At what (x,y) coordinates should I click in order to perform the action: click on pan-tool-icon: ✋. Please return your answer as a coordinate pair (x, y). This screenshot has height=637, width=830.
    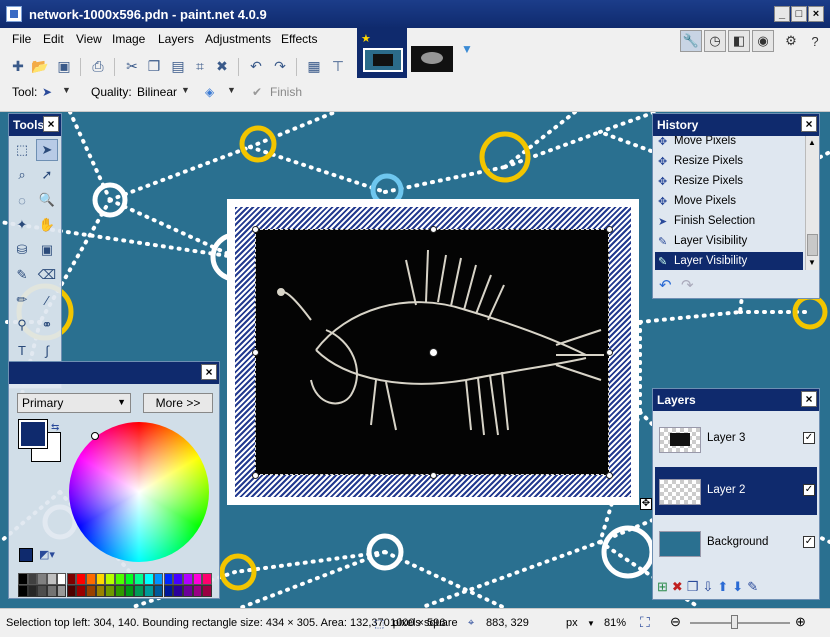
    Looking at the image, I should click on (47, 225).